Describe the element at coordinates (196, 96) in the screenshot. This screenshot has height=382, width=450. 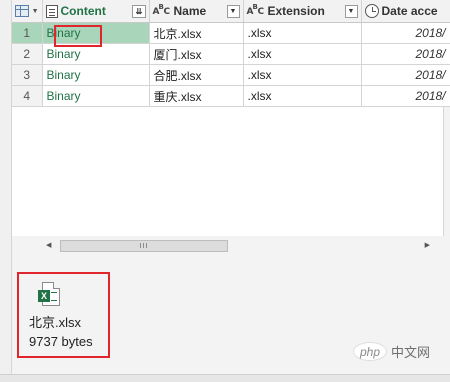
I see `name-cell: 重庆.xlsx` at that location.